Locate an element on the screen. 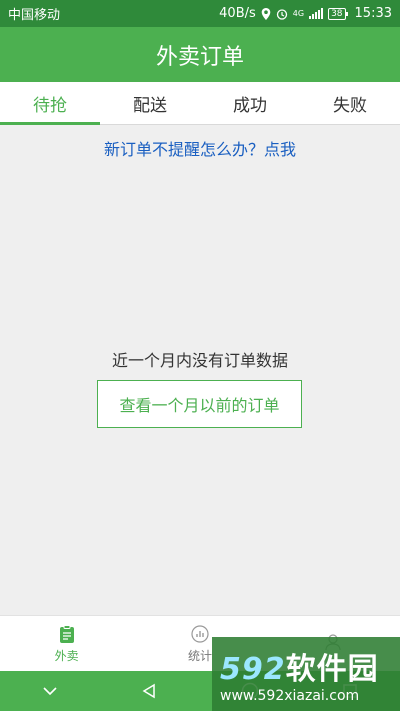 This screenshot has width=400, height=711. order-tabs: 待抢 配送 成功 失败 is located at coordinates (200, 103).